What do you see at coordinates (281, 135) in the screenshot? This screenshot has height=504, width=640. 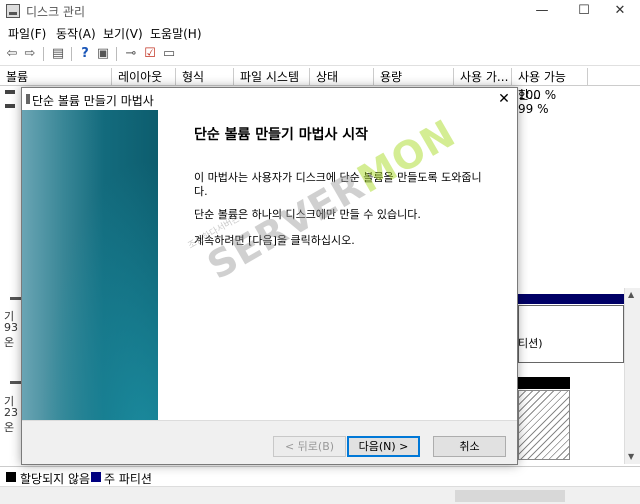 I see `wizard-heading: 단순 볼륨 만들기 마법사 시작` at bounding box center [281, 135].